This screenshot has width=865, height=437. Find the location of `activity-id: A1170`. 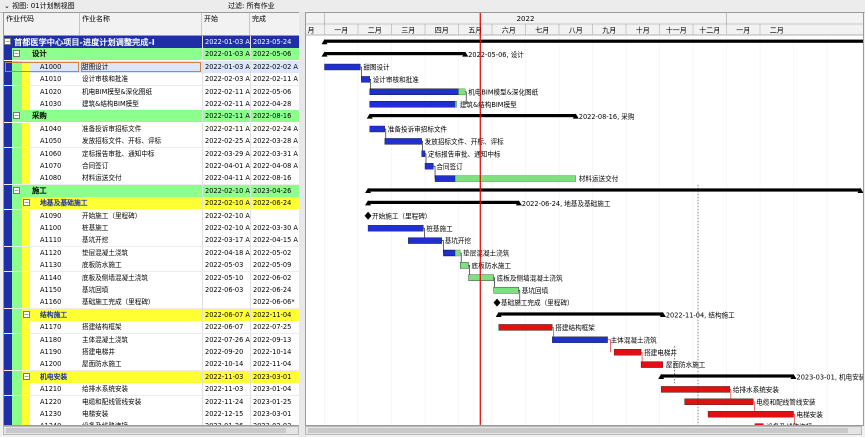

activity-id: A1170 is located at coordinates (51, 327).